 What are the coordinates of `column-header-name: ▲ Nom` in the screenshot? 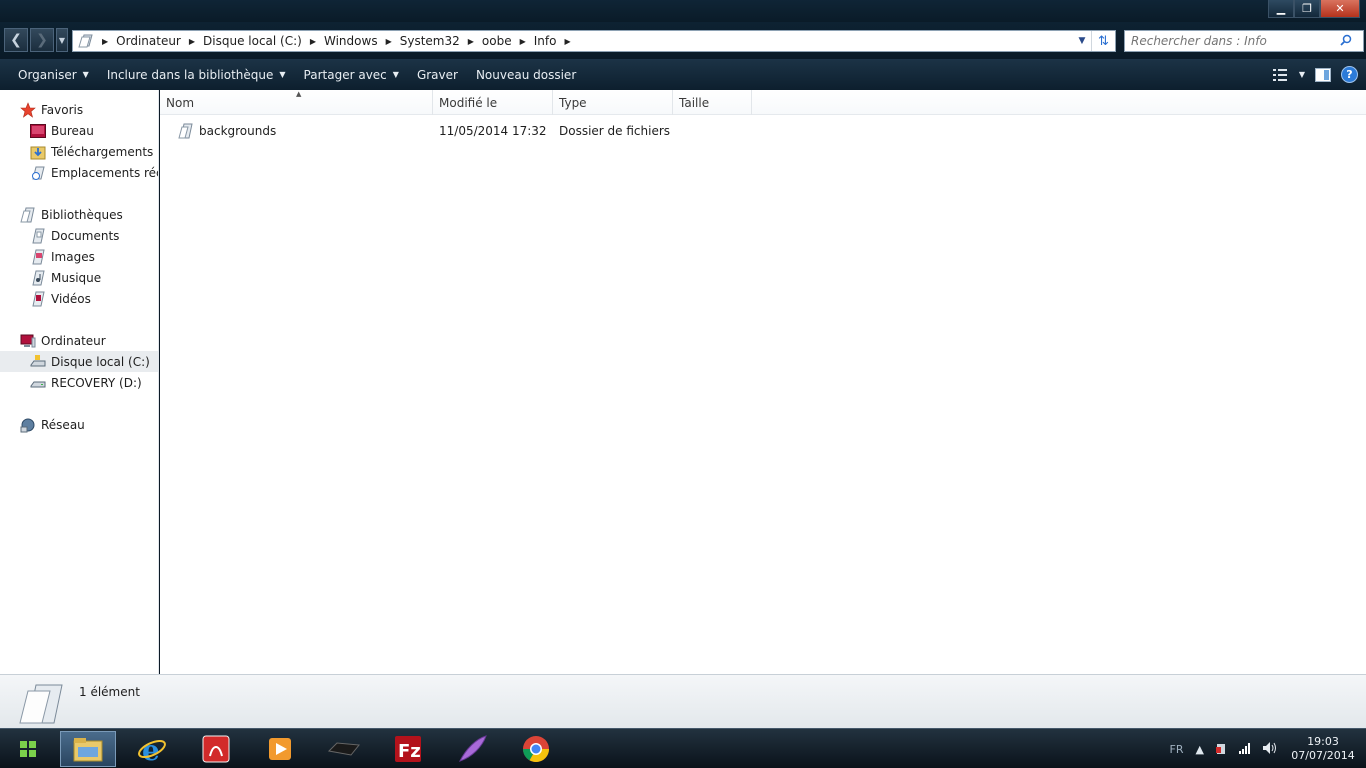 It's located at (296, 102).